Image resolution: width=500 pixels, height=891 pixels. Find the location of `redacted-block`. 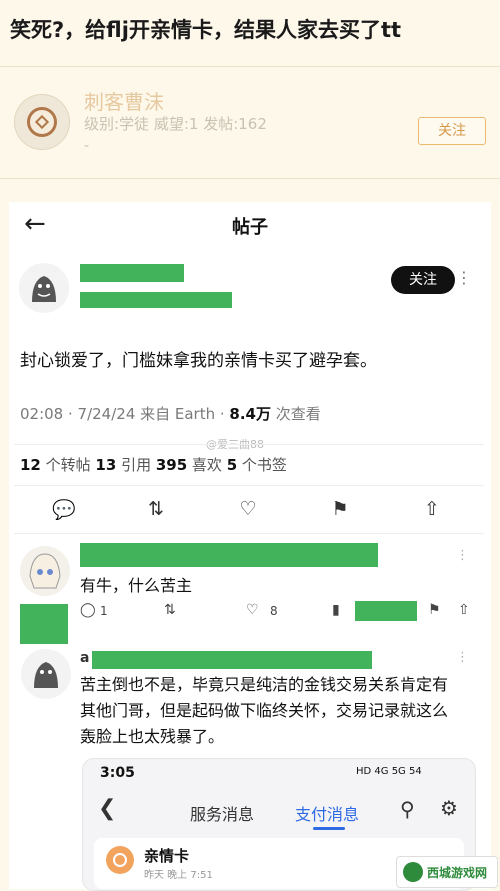

redacted-block is located at coordinates (44, 624).